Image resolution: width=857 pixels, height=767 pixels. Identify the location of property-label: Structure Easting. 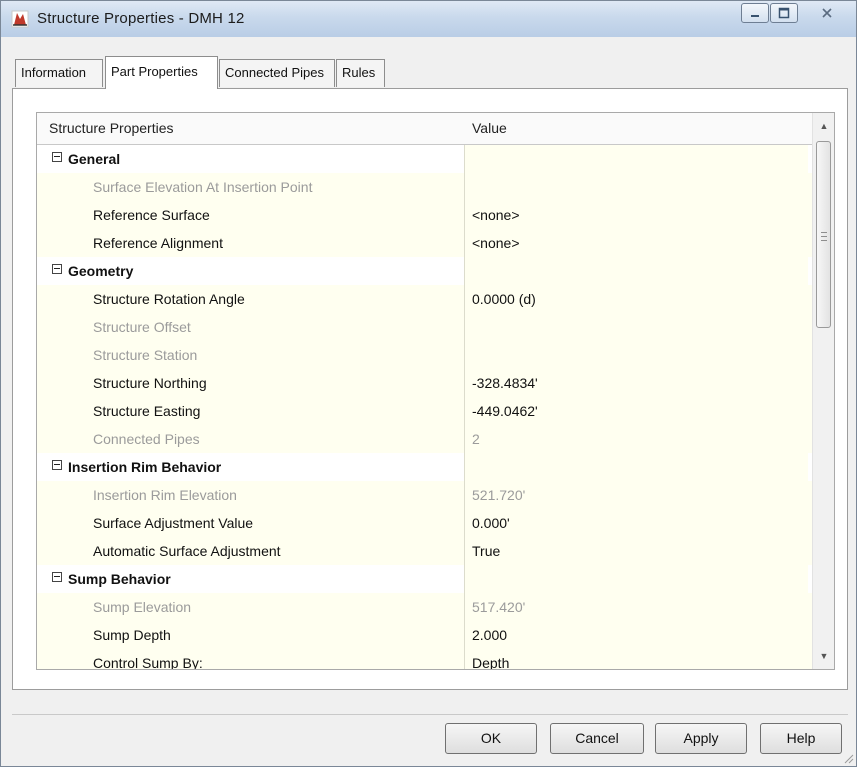
(147, 411).